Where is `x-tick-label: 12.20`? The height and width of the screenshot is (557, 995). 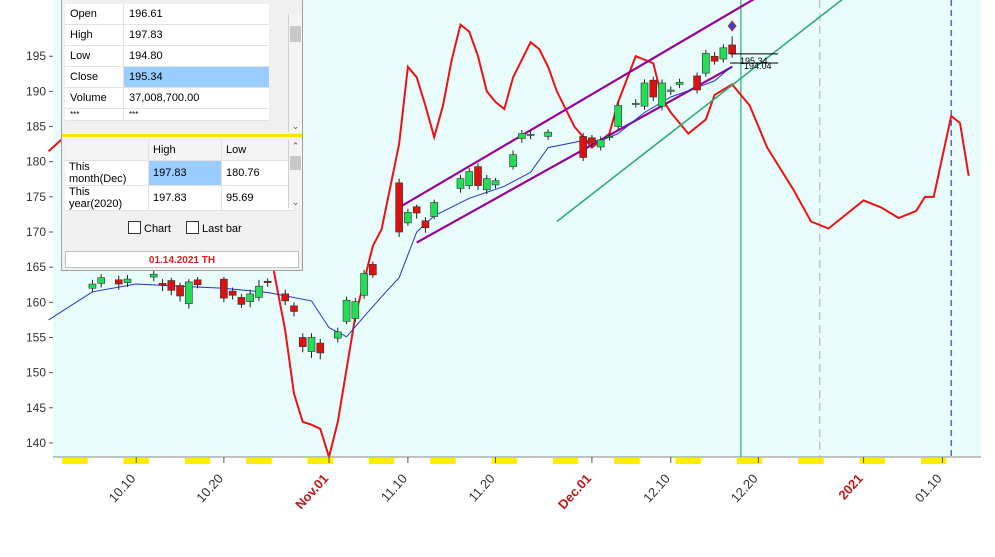
x-tick-label: 12.20 is located at coordinates (744, 488).